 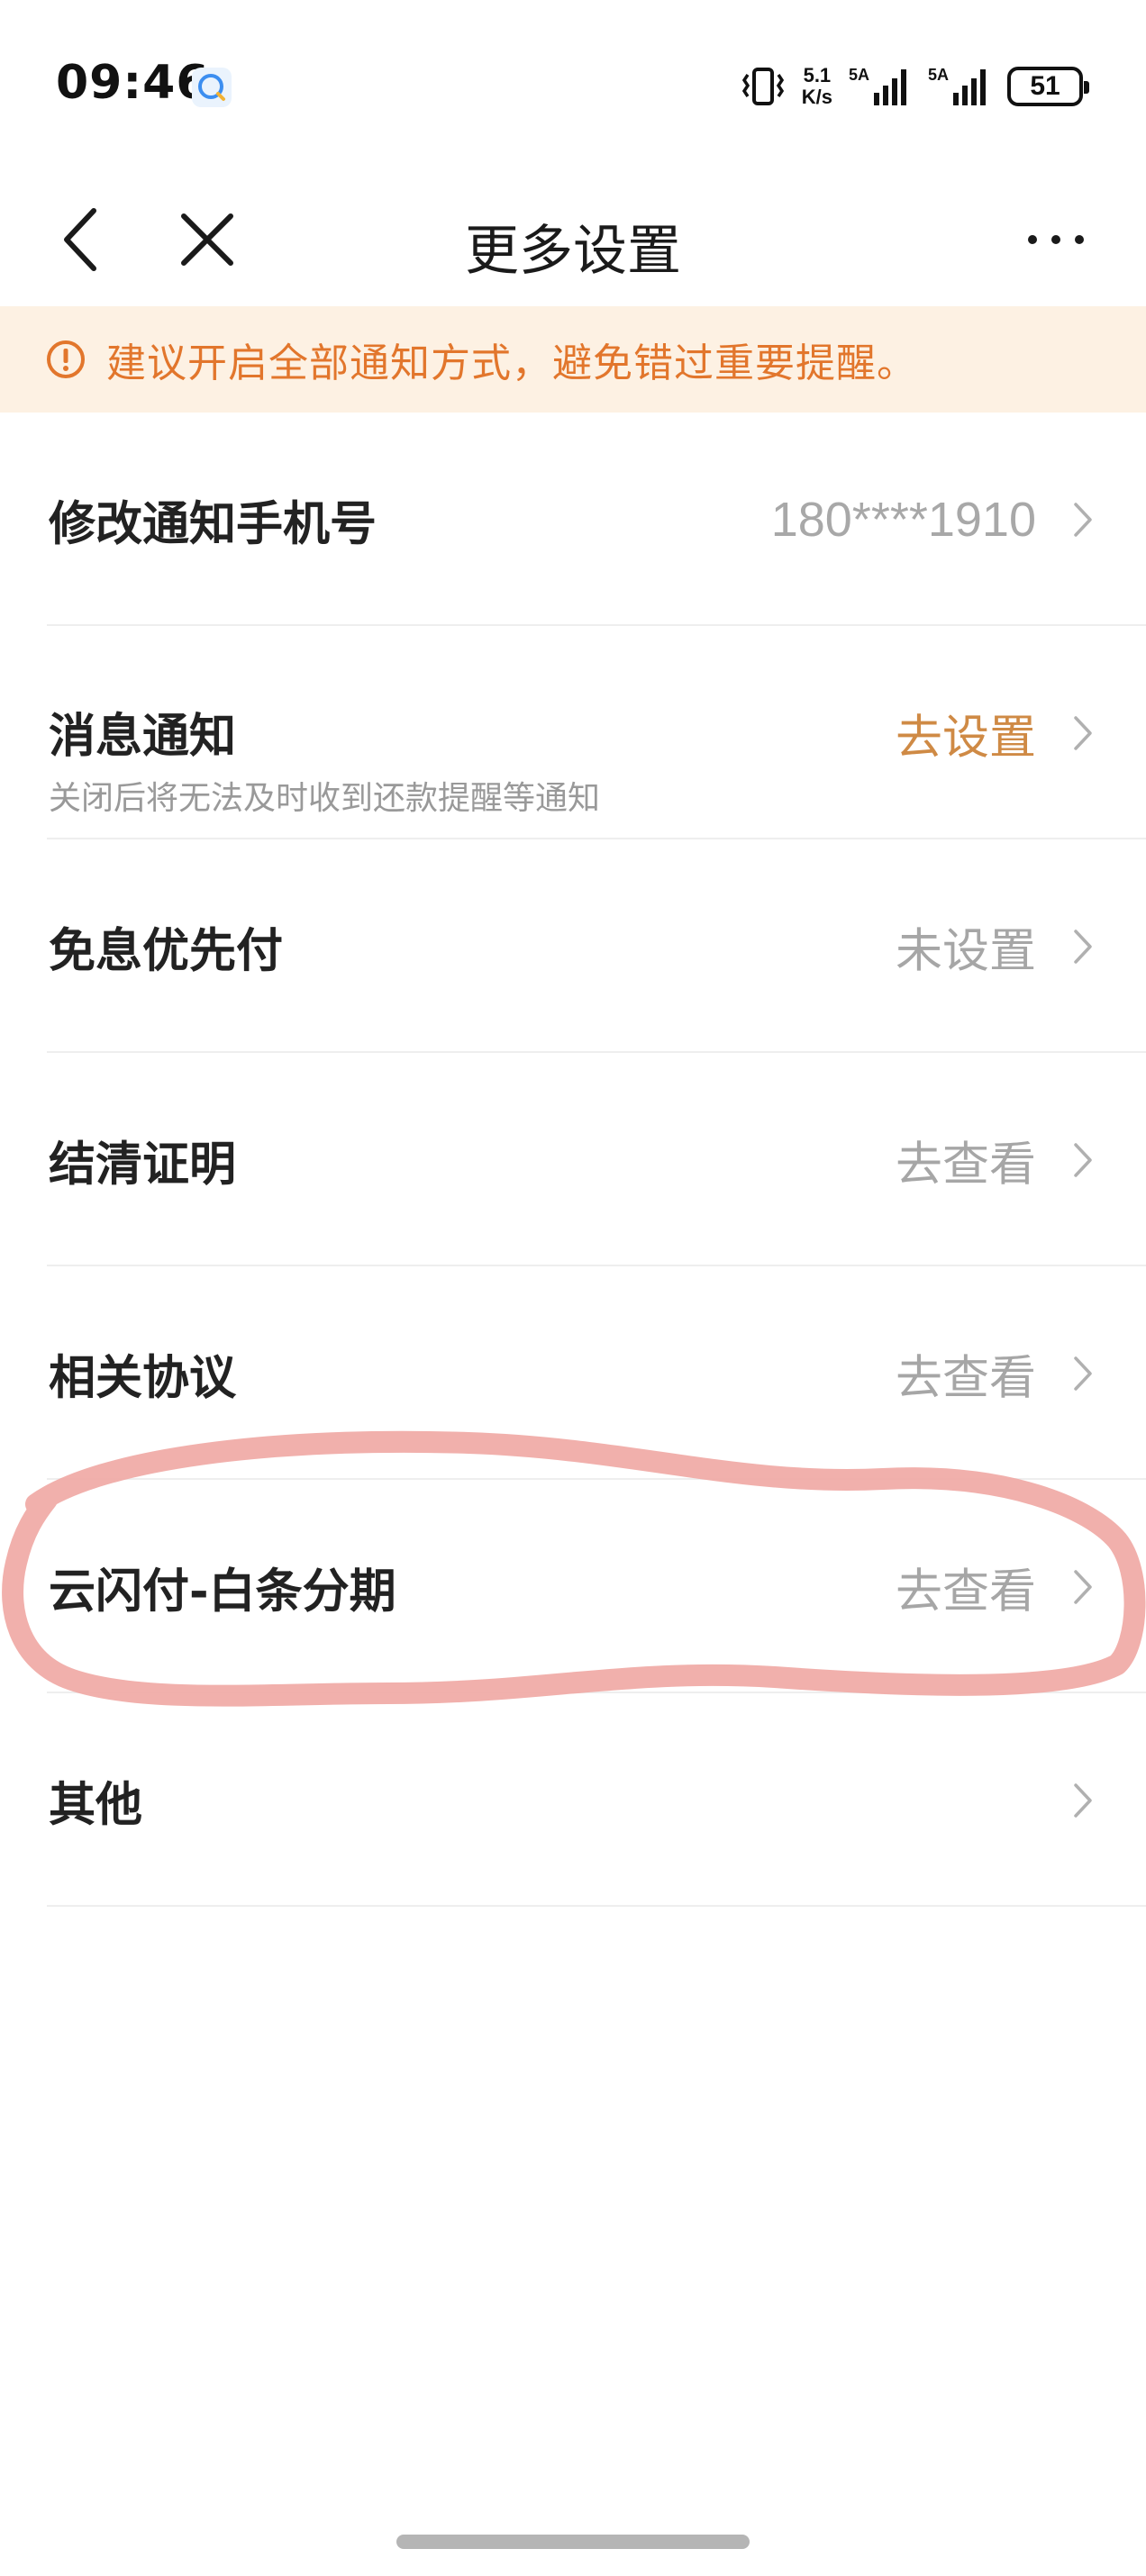 What do you see at coordinates (1045, 86) in the screenshot?
I see `battery-level: 51` at bounding box center [1045, 86].